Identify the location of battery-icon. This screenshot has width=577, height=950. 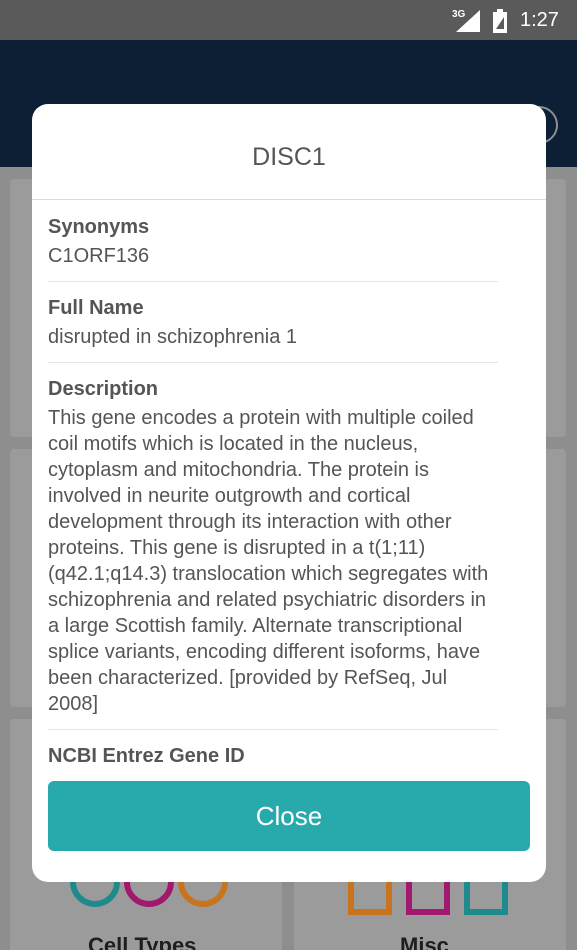
(500, 21).